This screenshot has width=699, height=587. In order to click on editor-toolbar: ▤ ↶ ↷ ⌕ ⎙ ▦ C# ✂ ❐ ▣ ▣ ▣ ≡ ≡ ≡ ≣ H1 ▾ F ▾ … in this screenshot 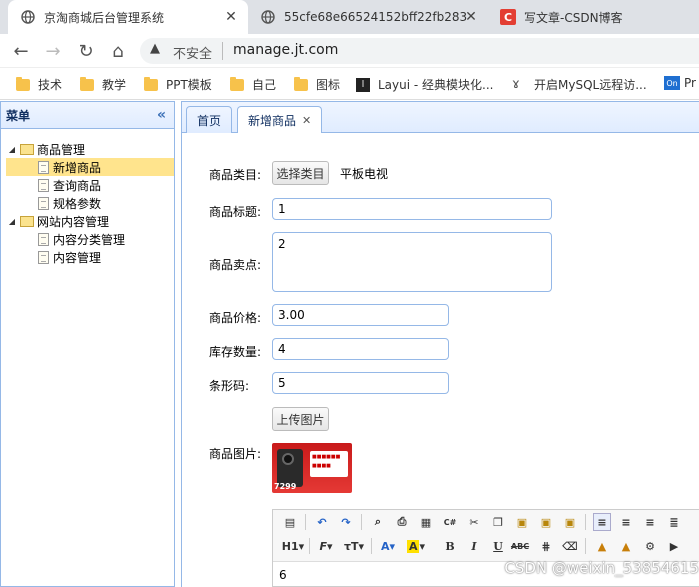, I will do `click(486, 536)`.